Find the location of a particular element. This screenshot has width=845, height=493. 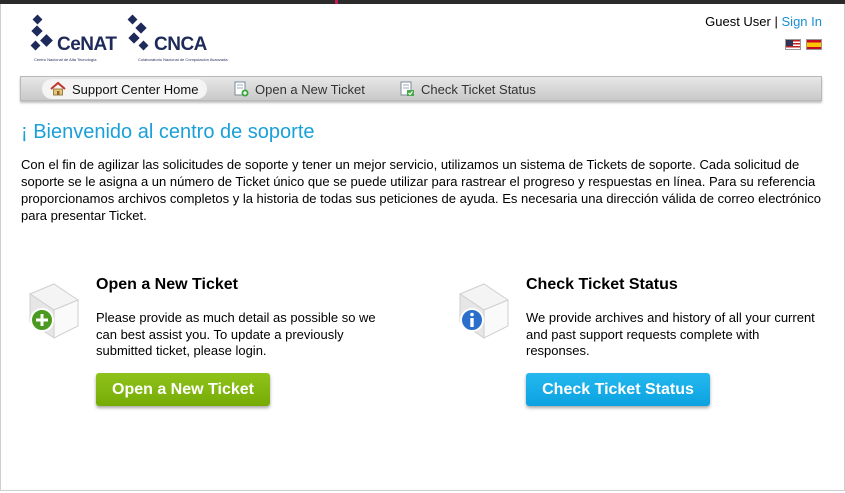

nav-support-center-home: Support Center Home is located at coordinates (125, 89).